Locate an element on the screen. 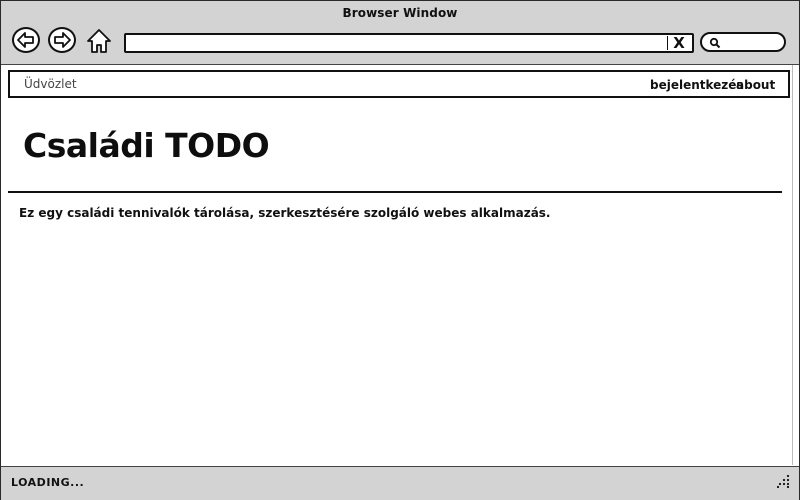  forward-arrow-icon is located at coordinates (62, 40).